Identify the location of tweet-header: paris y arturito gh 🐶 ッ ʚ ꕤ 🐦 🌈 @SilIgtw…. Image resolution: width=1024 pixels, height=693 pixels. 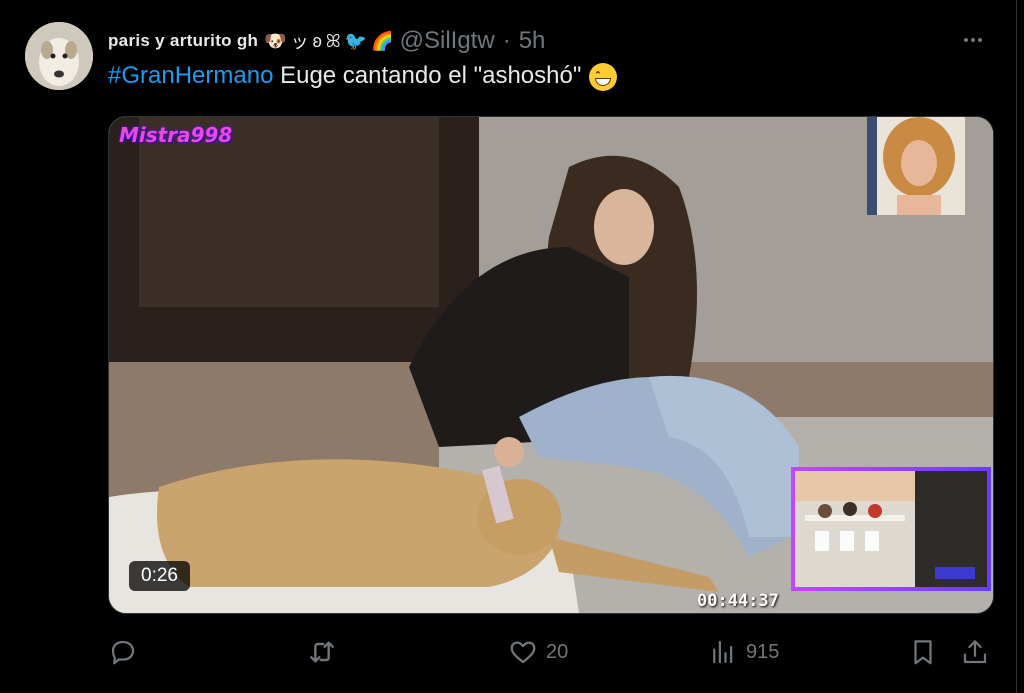
(542, 41).